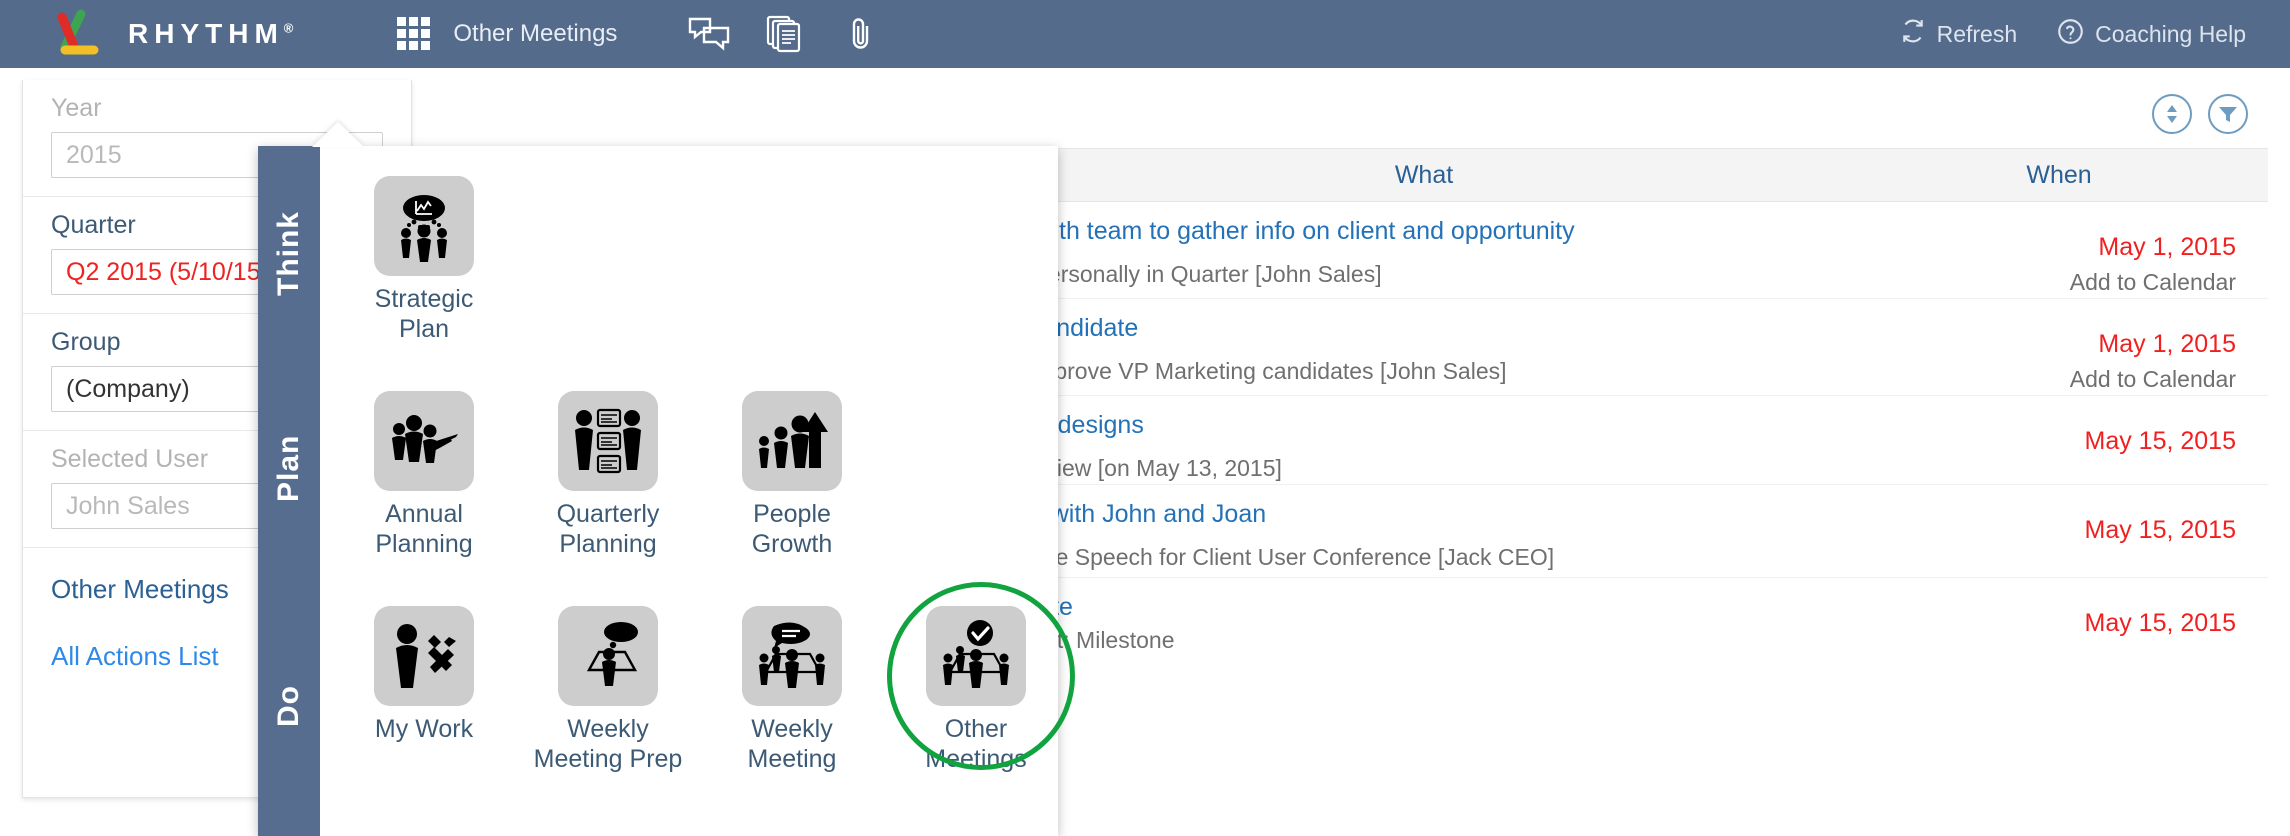 Image resolution: width=2290 pixels, height=836 pixels. I want to click on action-title-link: emplate, so click(1418, 607).